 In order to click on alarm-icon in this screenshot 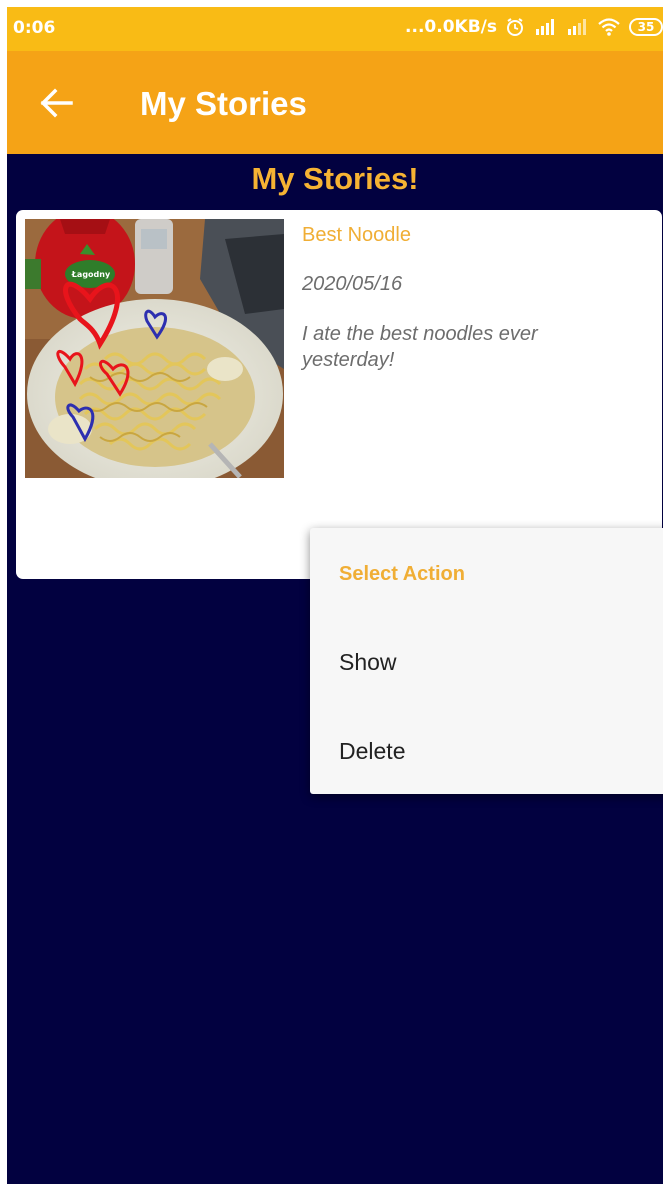, I will do `click(515, 27)`.